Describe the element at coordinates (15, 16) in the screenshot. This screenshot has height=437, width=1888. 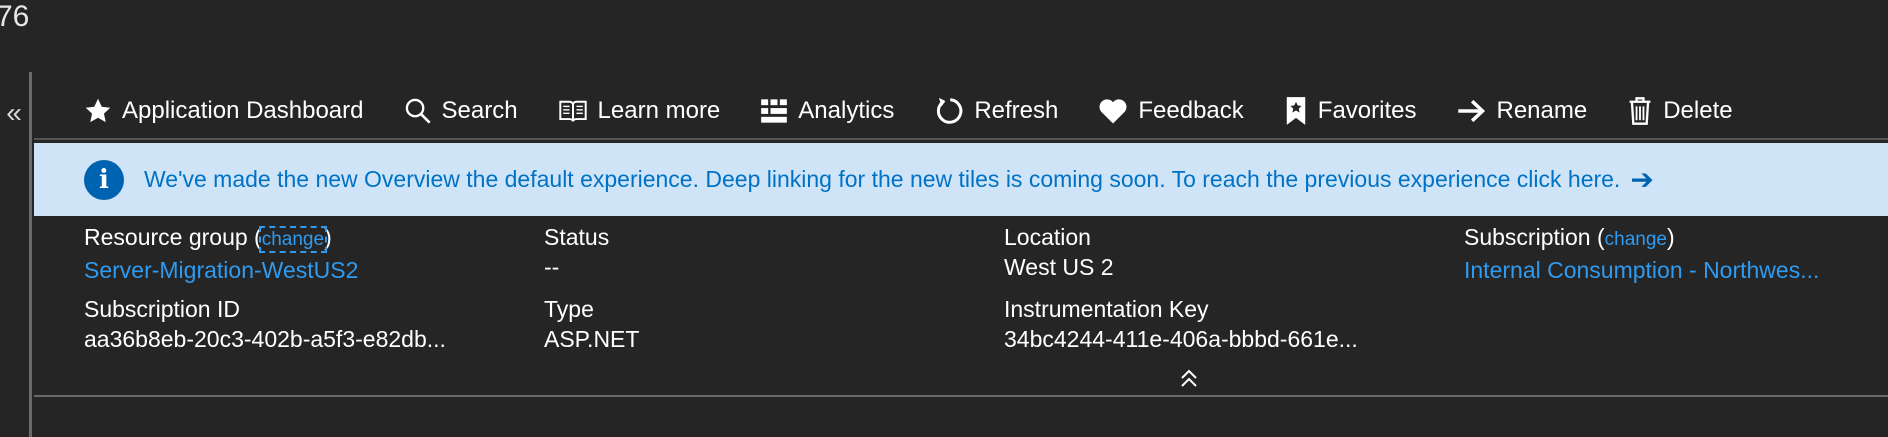
I see `top-partial-number: 76` at that location.